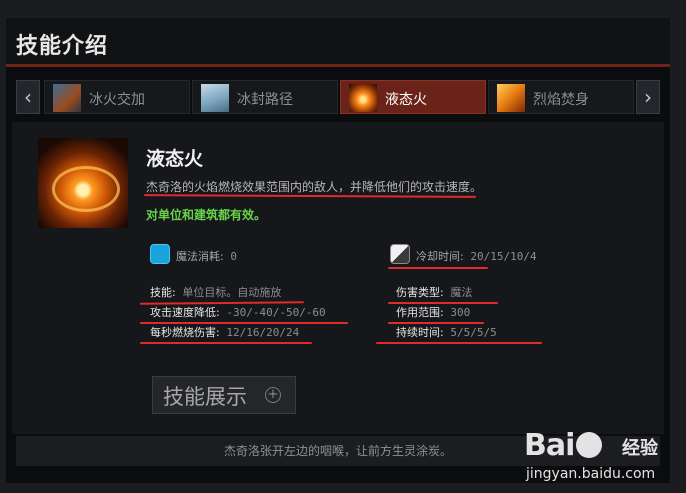 The height and width of the screenshot is (493, 686). I want to click on tab-macropyre: 烈焰焚身, so click(561, 97).